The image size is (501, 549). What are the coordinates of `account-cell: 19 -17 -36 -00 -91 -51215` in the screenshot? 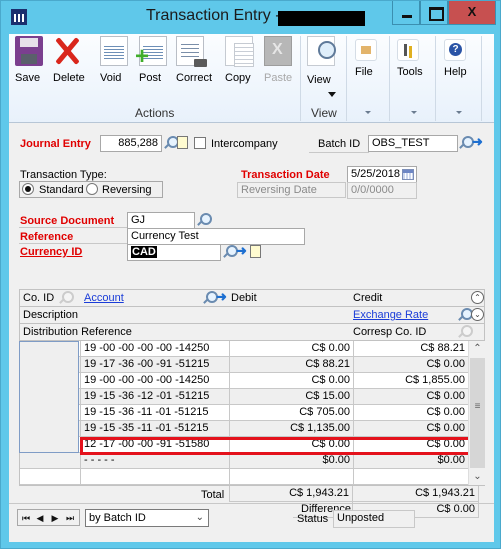 It's located at (155, 365).